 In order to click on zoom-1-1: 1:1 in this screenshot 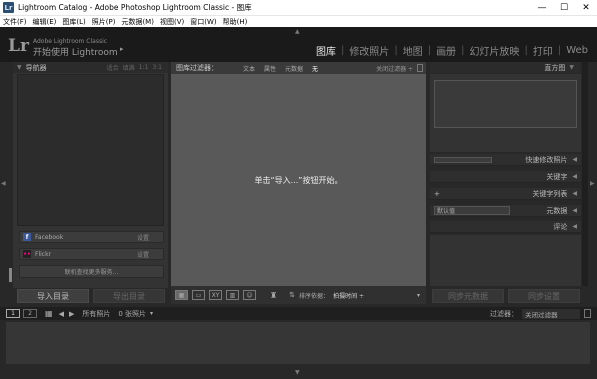, I will do `click(144, 67)`.